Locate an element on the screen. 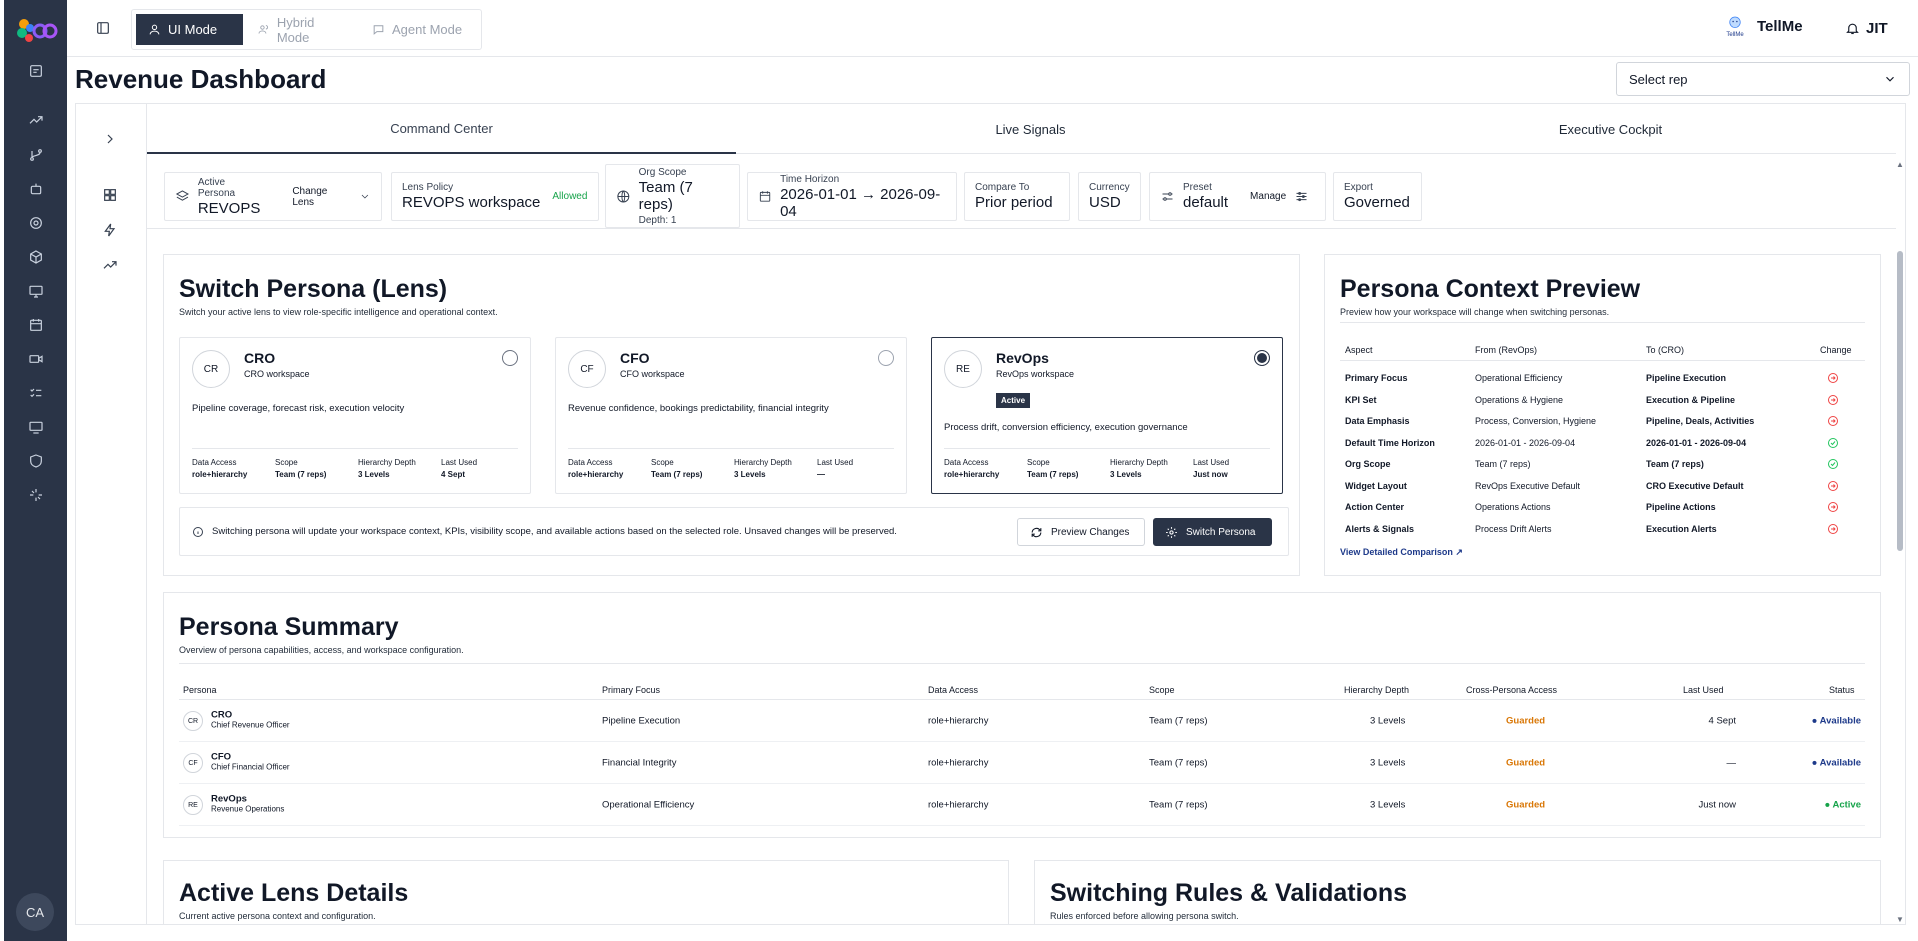 This screenshot has height=941, width=1918. org-scope-filter: Org Scope Team (7 reps) Depth: 1 is located at coordinates (672, 196).